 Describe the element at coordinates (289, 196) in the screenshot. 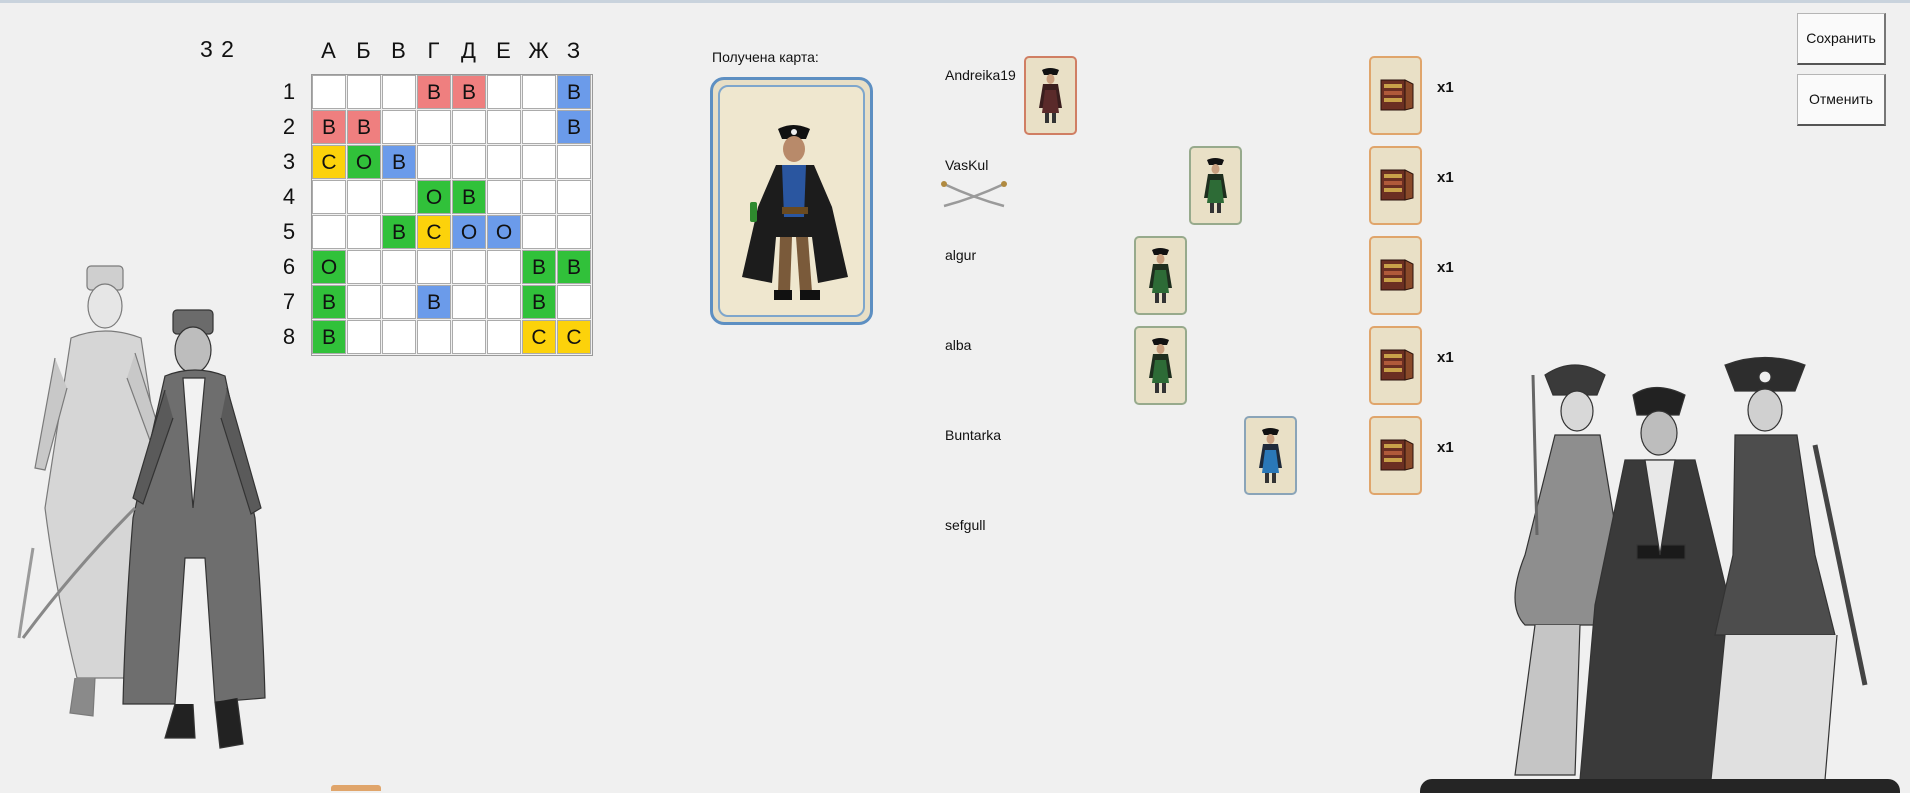

I see `row-header: 4` at that location.